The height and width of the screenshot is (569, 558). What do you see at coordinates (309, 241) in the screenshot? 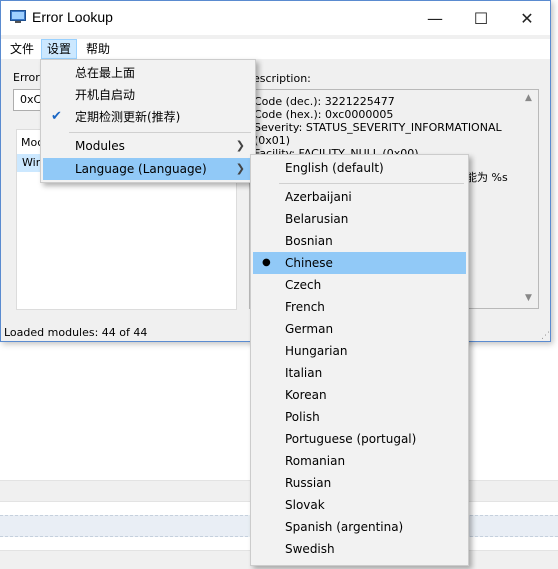
I see `menu-item-label: Bosnian` at bounding box center [309, 241].